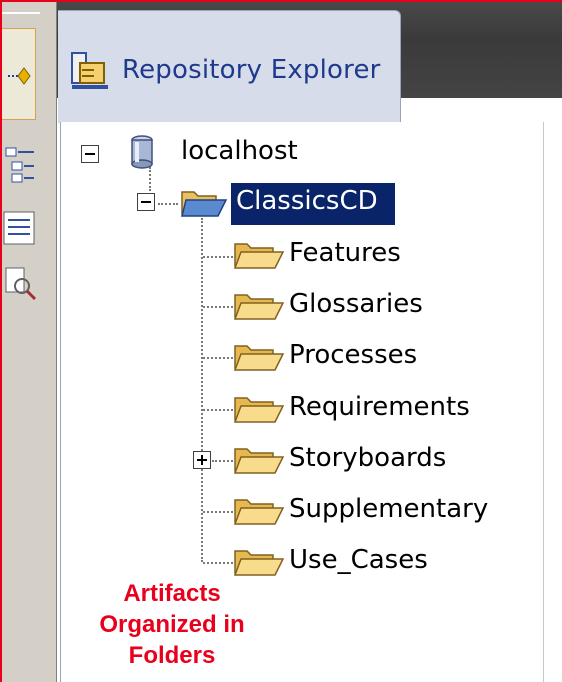 Image resolution: width=562 pixels, height=682 pixels. Describe the element at coordinates (146, 202) in the screenshot. I see `collapse-classicscd-toggle` at that location.